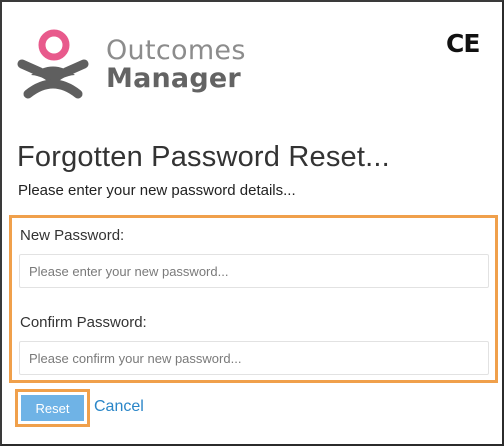  What do you see at coordinates (53, 64) in the screenshot?
I see `outcomes-manager-logo-icon` at bounding box center [53, 64].